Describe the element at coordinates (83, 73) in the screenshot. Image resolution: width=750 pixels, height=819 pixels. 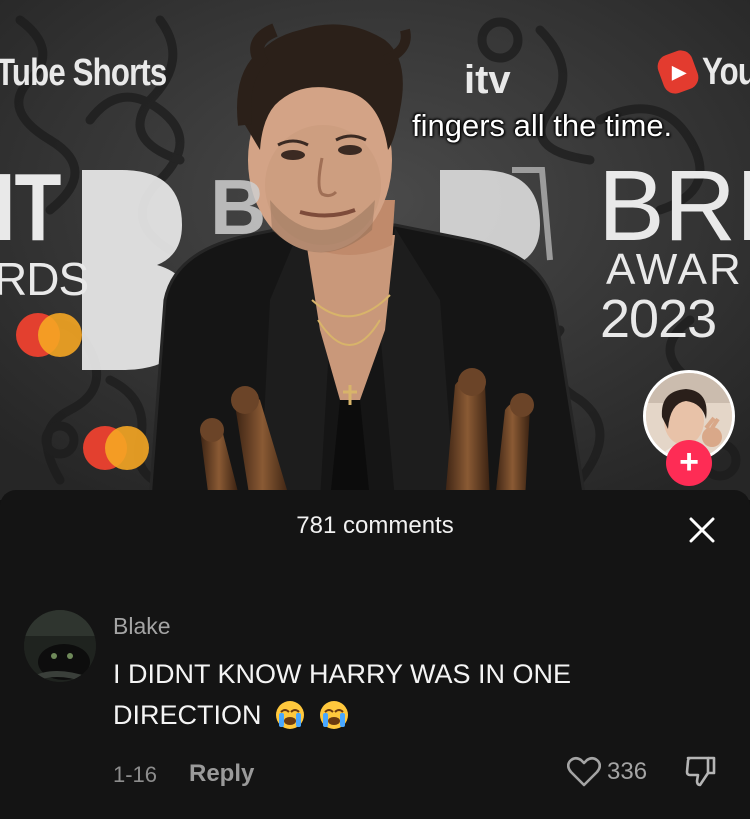
I see `youtube-shorts-logo: Tube Shorts` at that location.